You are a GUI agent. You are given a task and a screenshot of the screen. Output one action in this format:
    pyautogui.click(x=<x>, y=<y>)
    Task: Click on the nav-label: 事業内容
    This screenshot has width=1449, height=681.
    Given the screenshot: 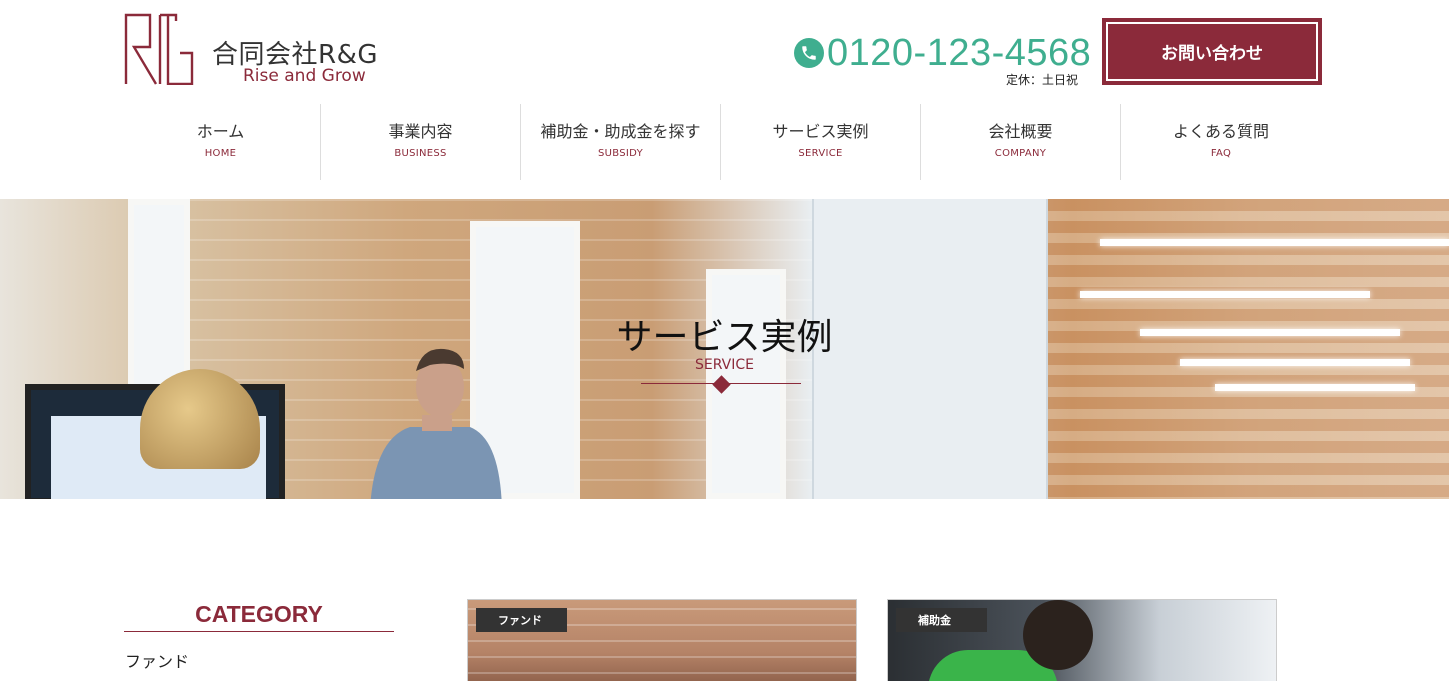 What is the action you would take?
    pyautogui.click(x=420, y=131)
    